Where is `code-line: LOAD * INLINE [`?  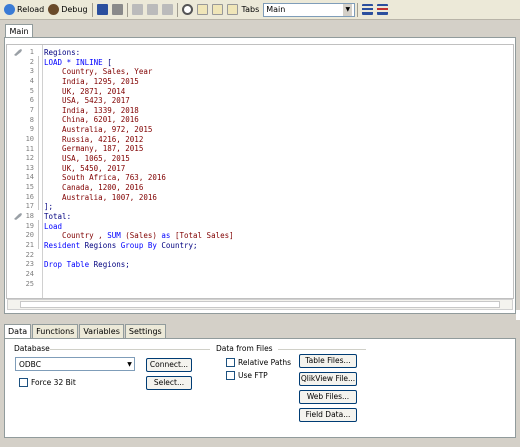
code-line: LOAD * INLINE [ is located at coordinates (278, 63).